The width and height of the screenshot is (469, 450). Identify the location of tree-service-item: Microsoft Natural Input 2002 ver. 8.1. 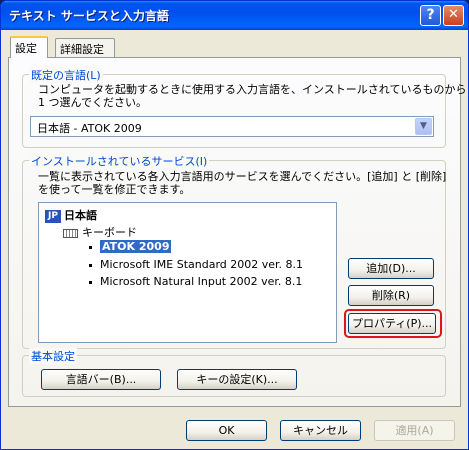
(195, 281).